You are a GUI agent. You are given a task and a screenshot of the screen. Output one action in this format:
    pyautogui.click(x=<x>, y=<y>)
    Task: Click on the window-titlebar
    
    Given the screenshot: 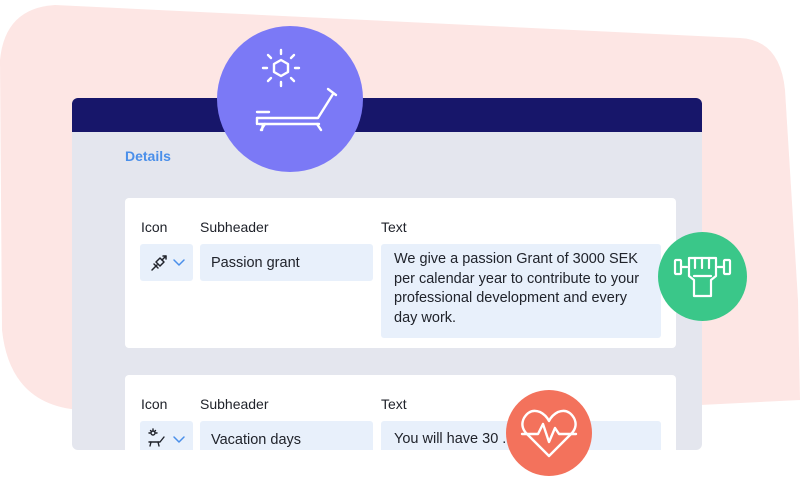 What is the action you would take?
    pyautogui.click(x=387, y=115)
    